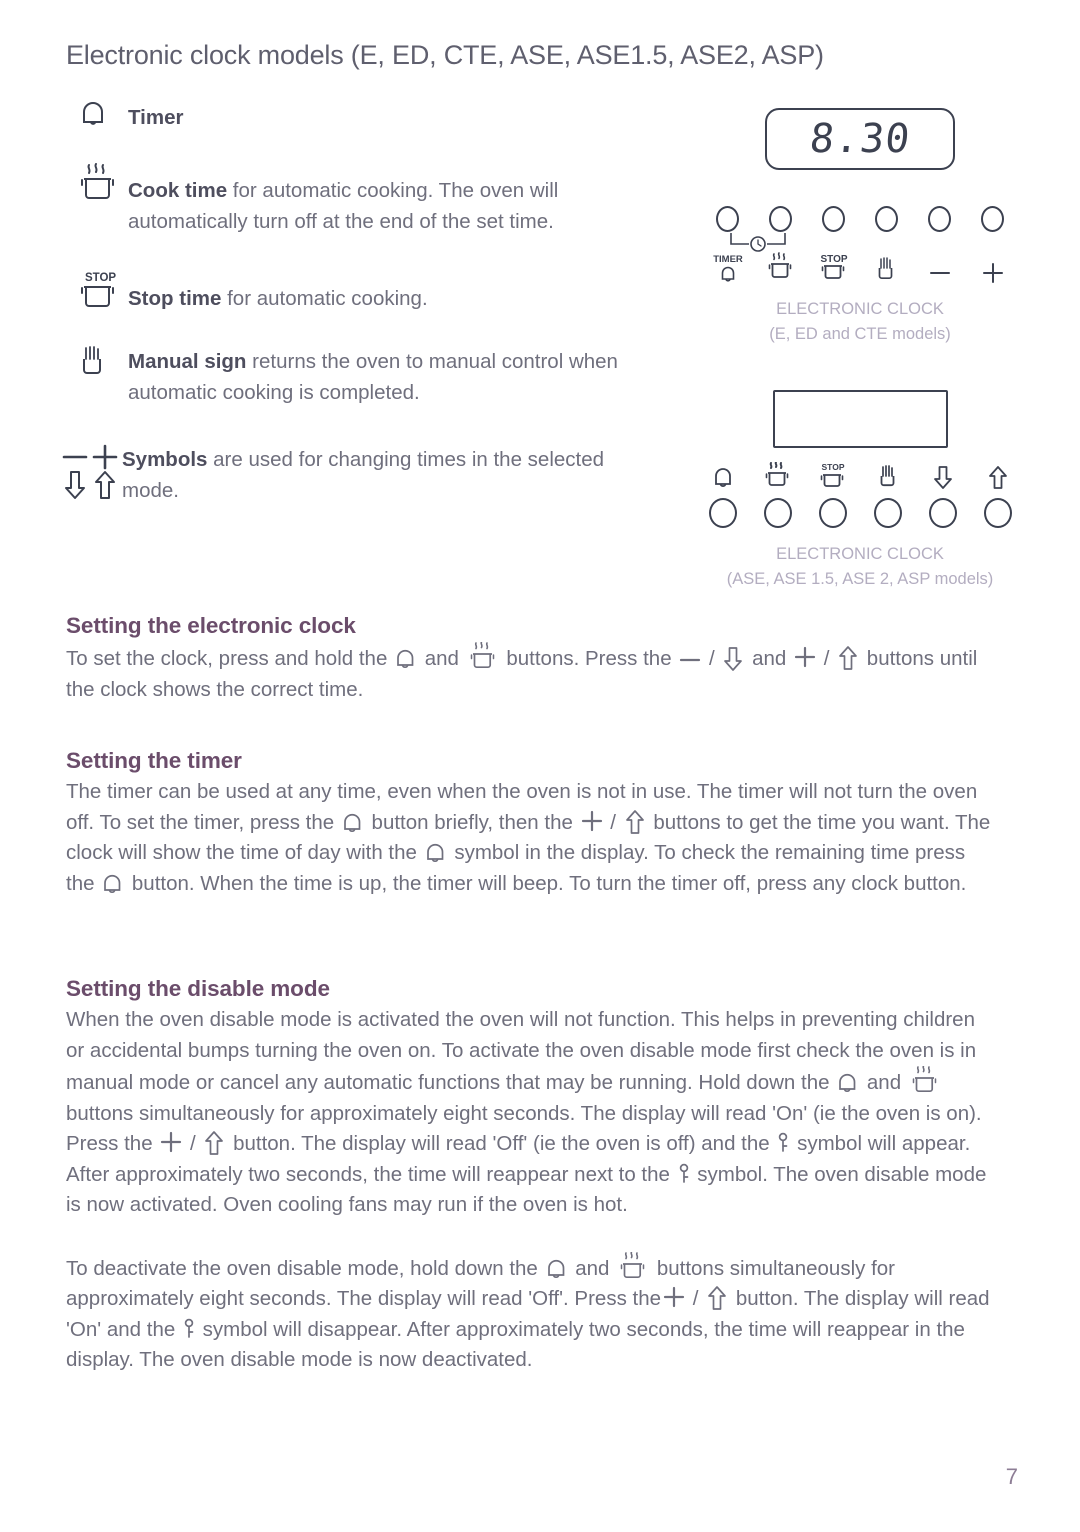  I want to click on lcd-display: 8.30, so click(860, 139).